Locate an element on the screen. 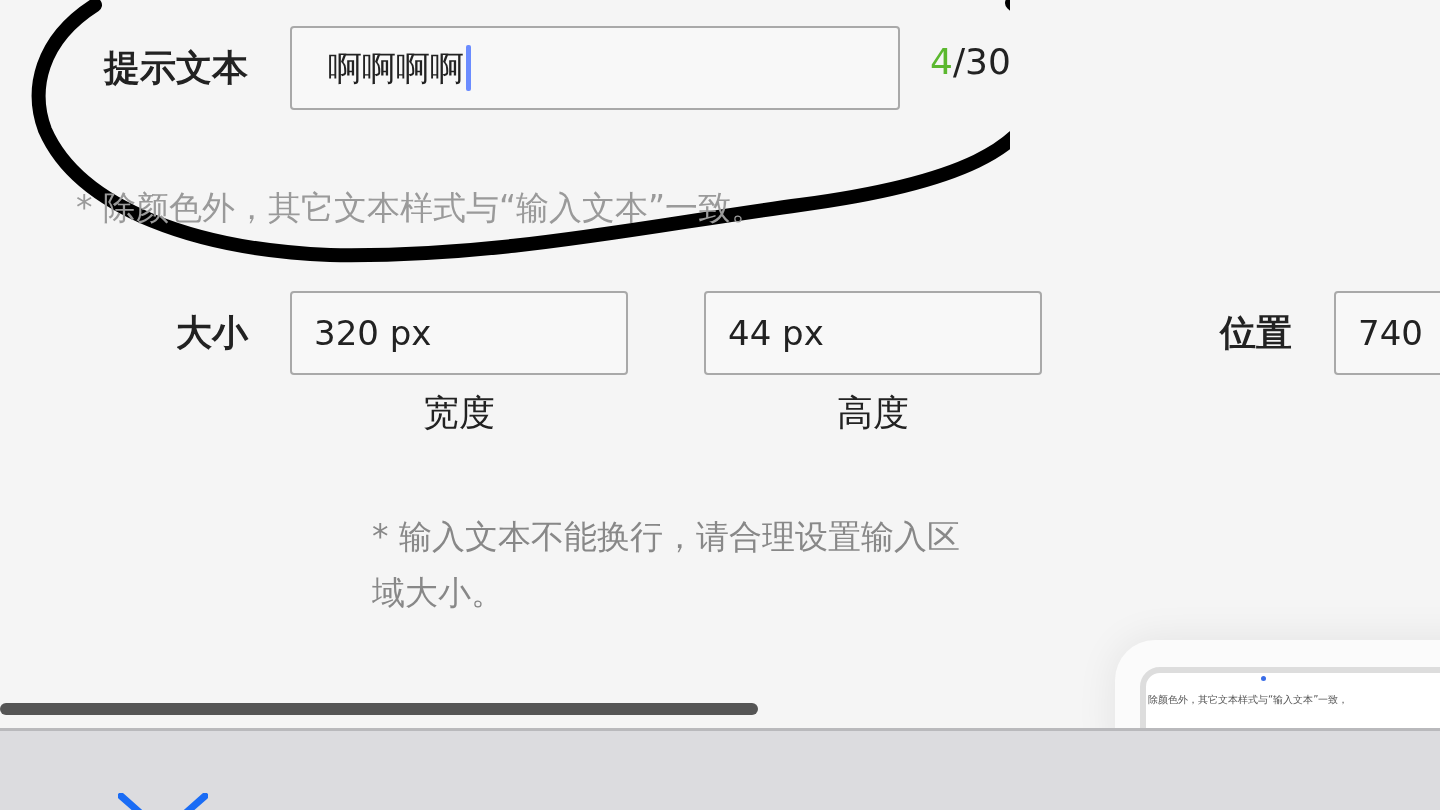 This screenshot has height=810, width=1440. field-label: 提示文本 is located at coordinates (175, 68).